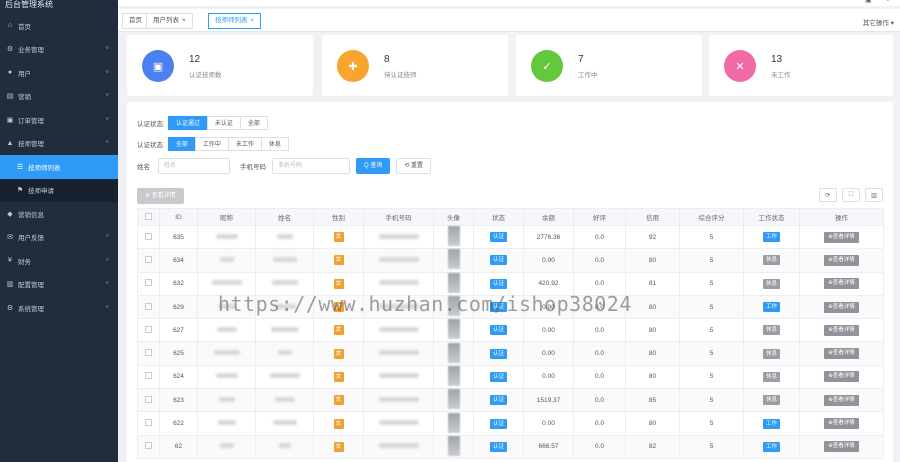 The image size is (900, 462). I want to click on tab-2: 技师师列表 ×, so click(235, 21).